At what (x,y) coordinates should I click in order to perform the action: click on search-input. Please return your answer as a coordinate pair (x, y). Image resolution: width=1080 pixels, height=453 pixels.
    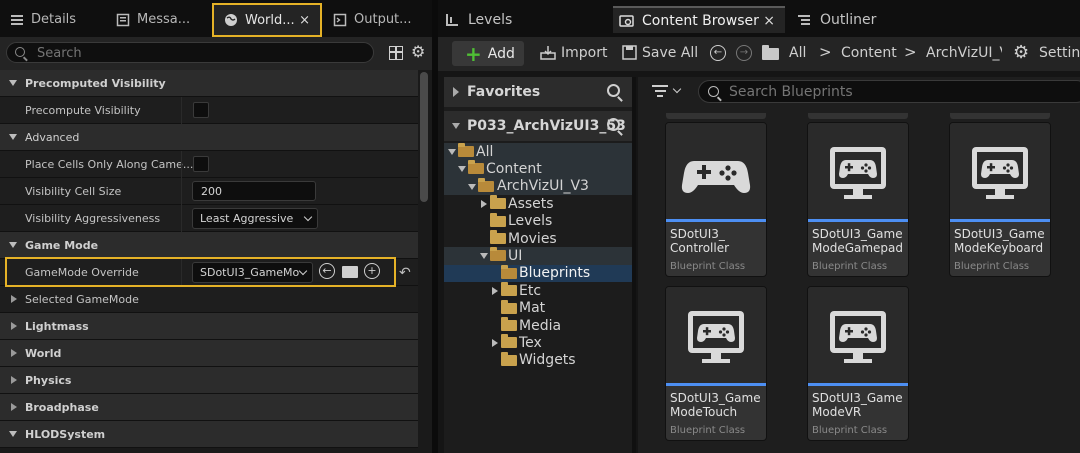
    Looking at the image, I should click on (197, 53).